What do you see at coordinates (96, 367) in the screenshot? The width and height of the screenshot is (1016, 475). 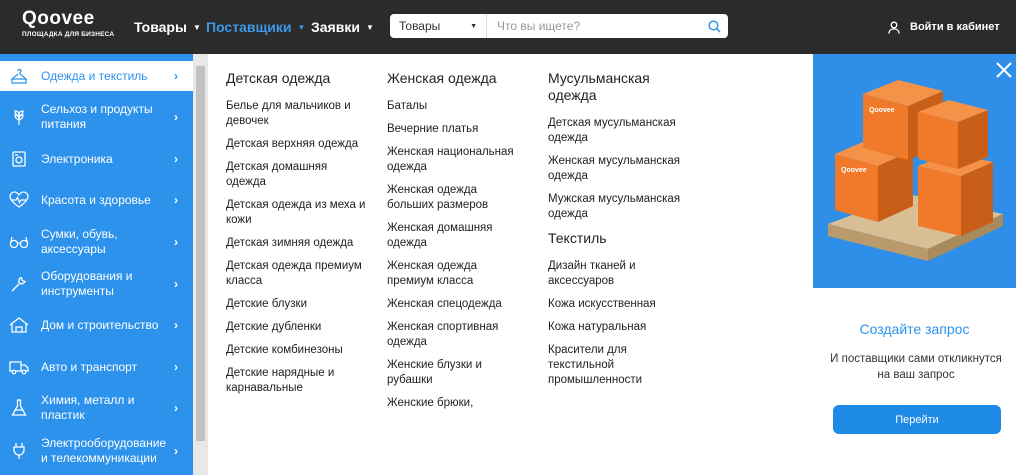 I see `sidebar-item-auto: Авто и транспорт ›` at bounding box center [96, 367].